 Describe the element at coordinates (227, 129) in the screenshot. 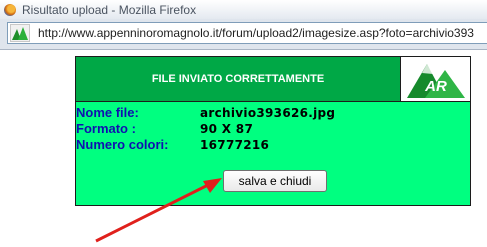

I see `format-value: 90 X 87` at that location.